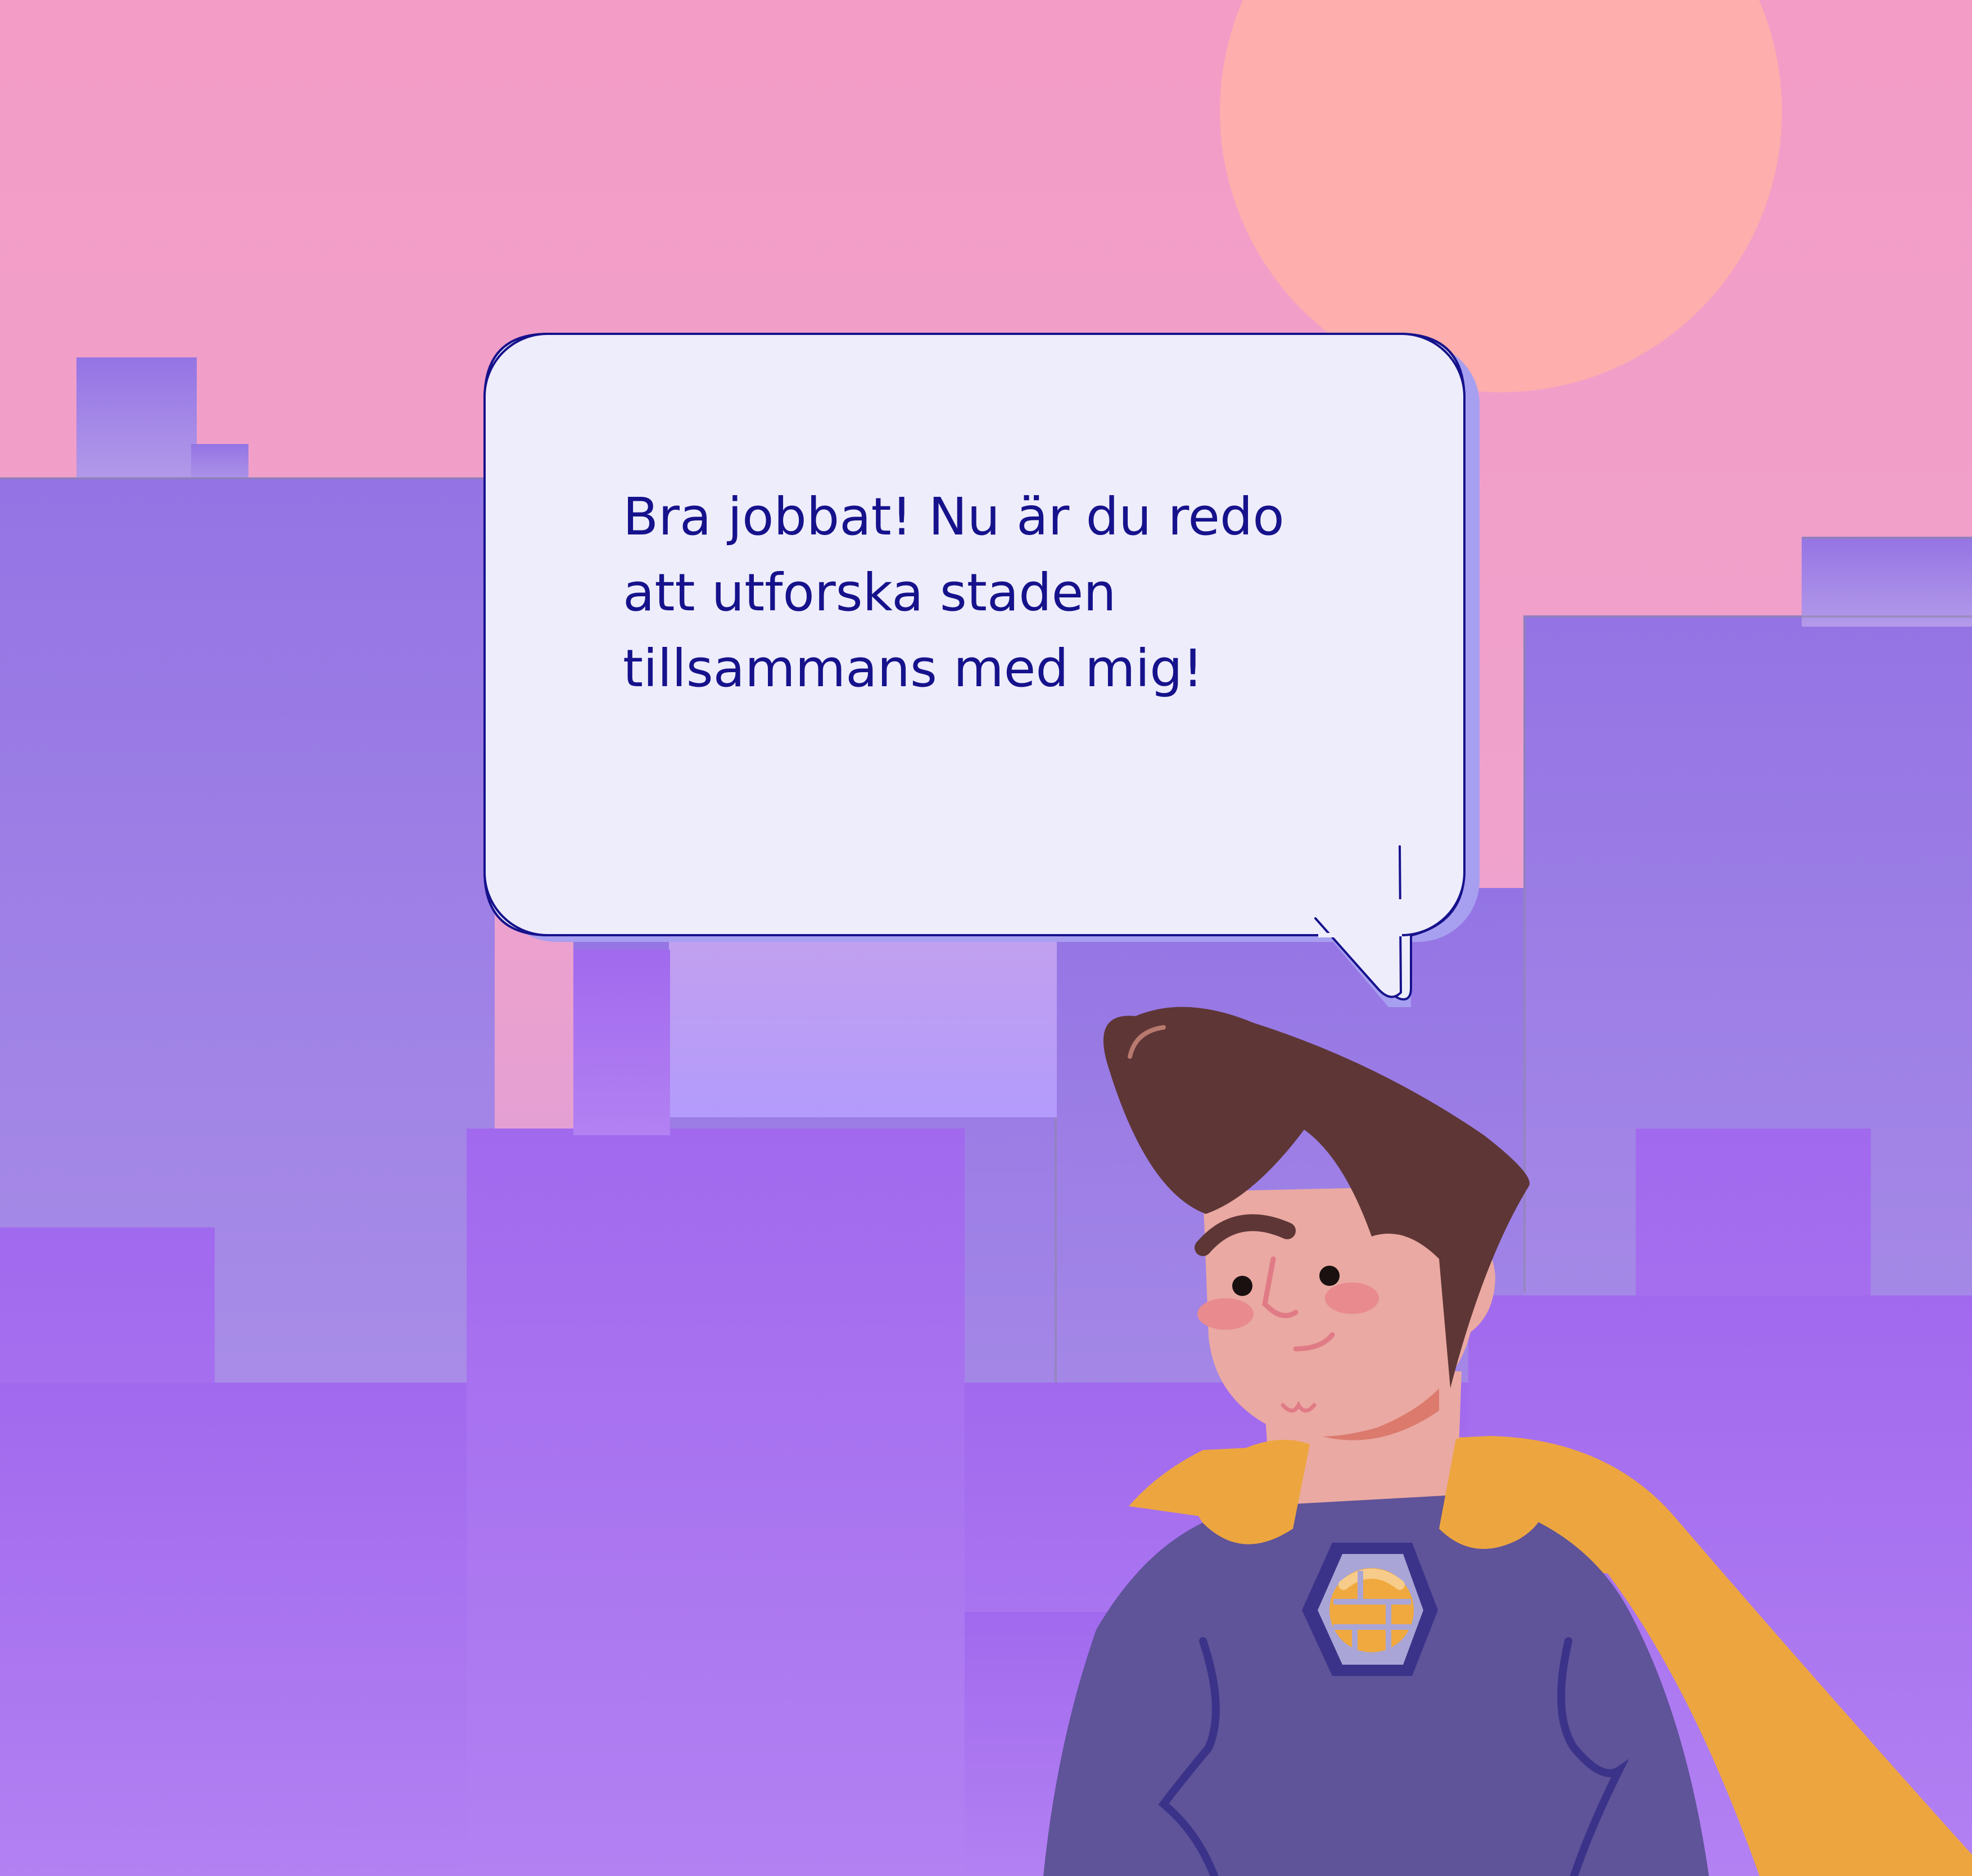 This screenshot has height=1876, width=1972. What do you see at coordinates (1329, 1276) in the screenshot?
I see `right-eye` at bounding box center [1329, 1276].